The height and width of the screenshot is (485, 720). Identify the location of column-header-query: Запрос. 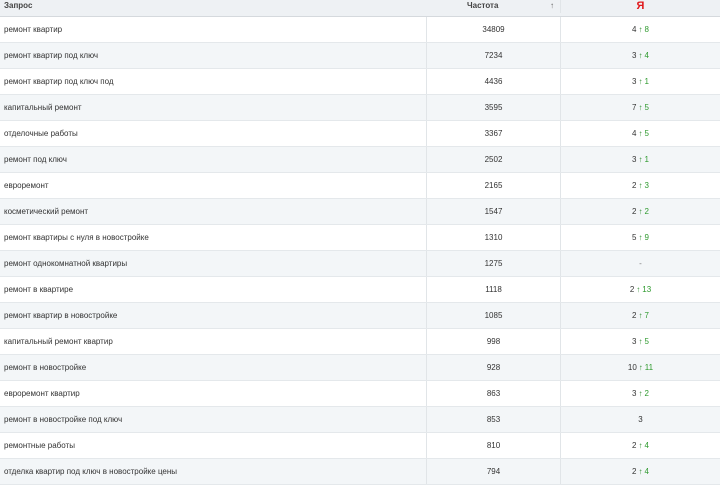
(213, 5).